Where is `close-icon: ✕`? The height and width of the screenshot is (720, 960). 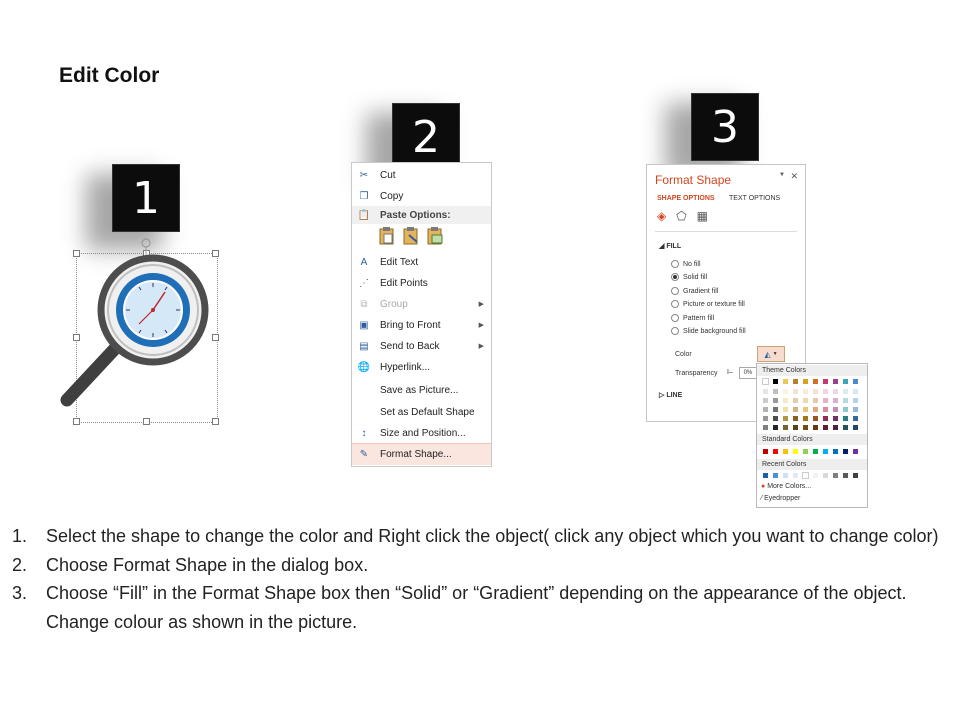
close-icon: ✕ is located at coordinates (794, 176).